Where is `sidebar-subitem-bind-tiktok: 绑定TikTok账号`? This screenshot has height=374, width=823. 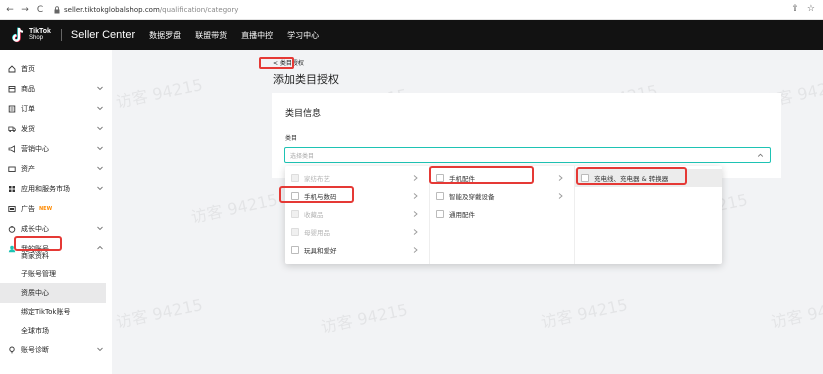 sidebar-subitem-bind-tiktok: 绑定TikTok账号 is located at coordinates (56, 312).